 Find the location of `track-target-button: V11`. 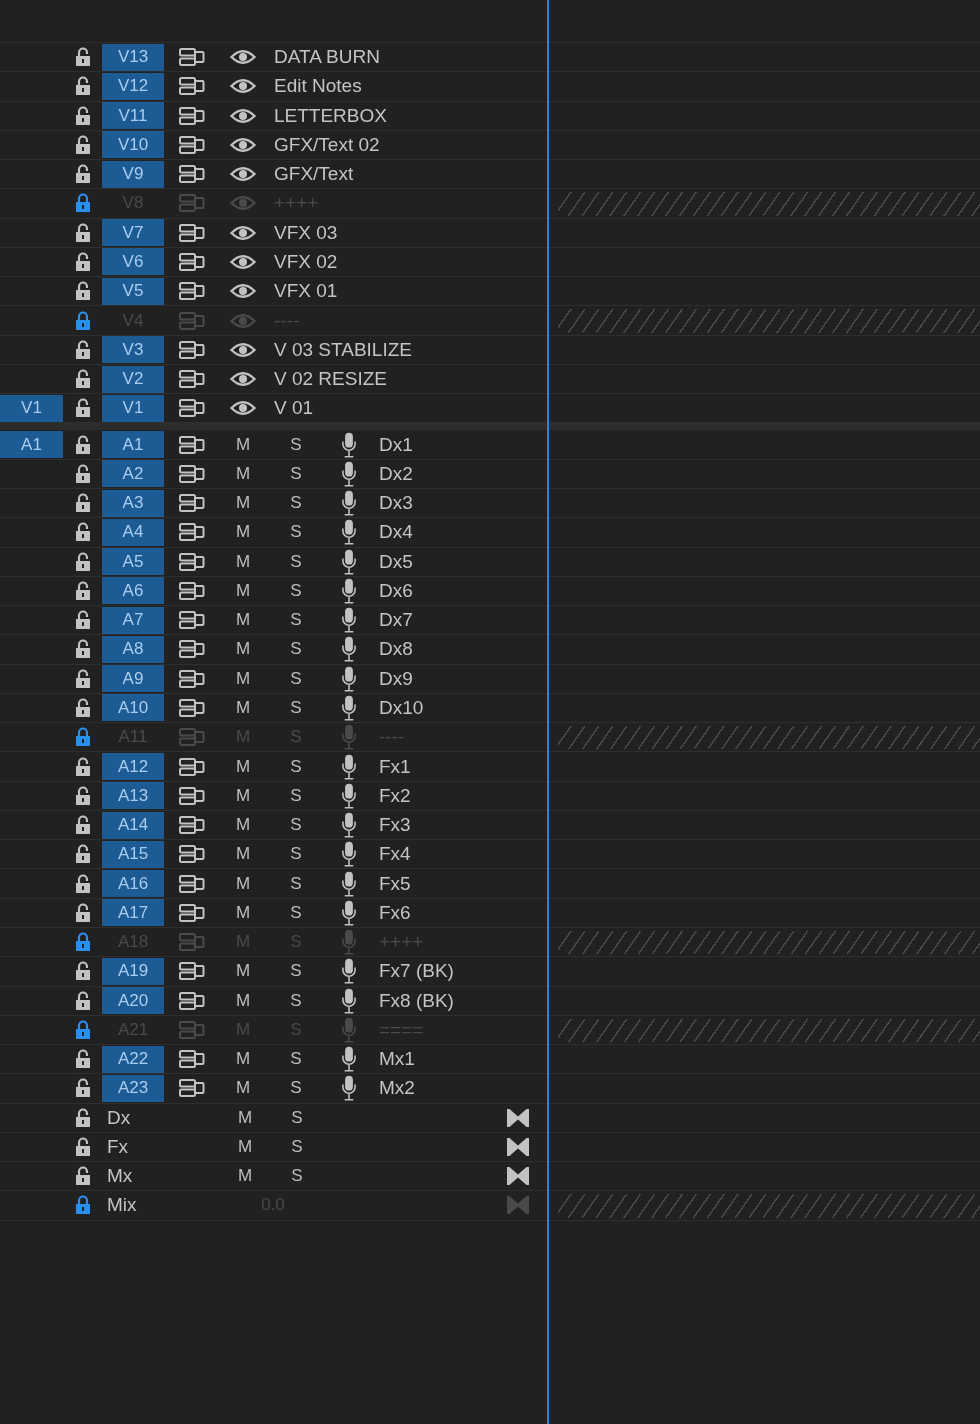

track-target-button: V11 is located at coordinates (133, 116).